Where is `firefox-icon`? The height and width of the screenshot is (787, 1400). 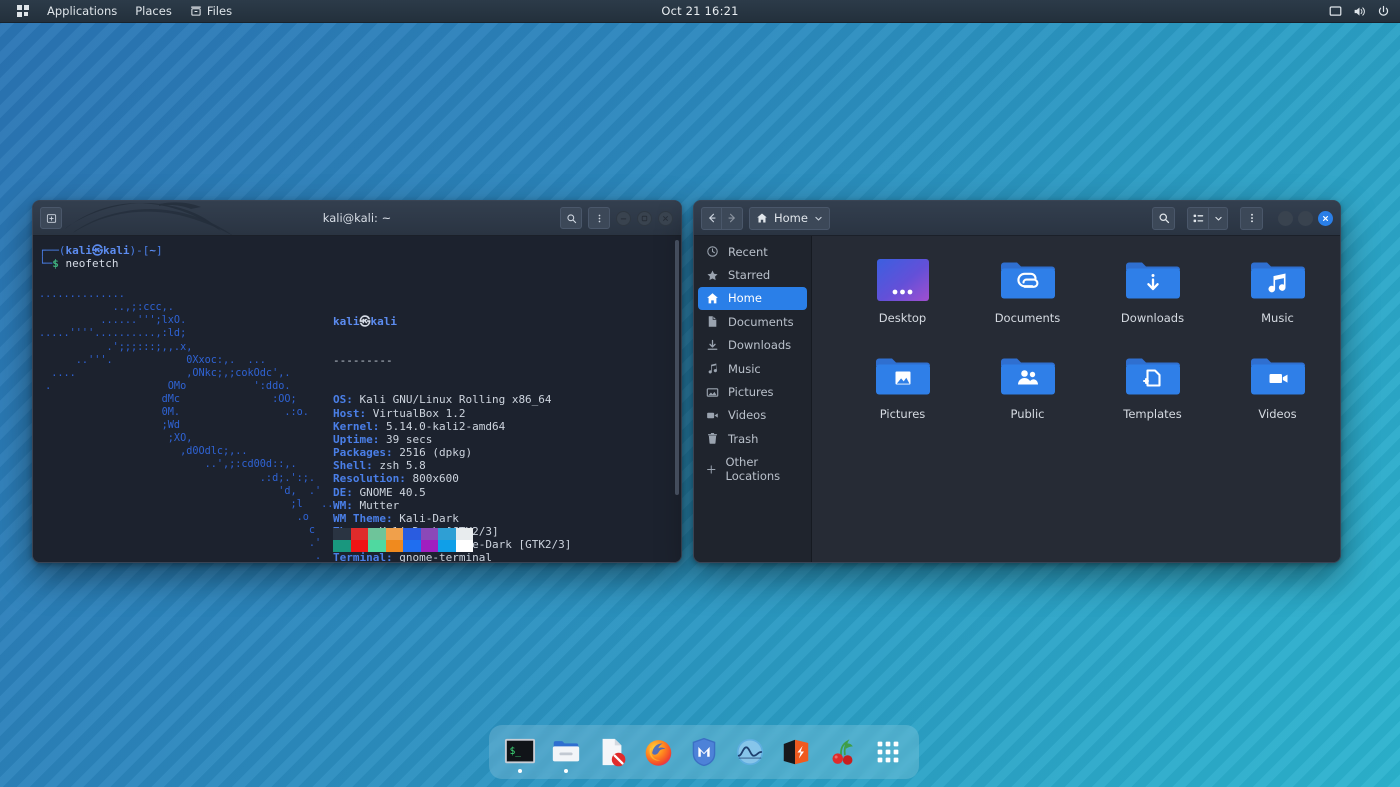
firefox-icon is located at coordinates (658, 752).